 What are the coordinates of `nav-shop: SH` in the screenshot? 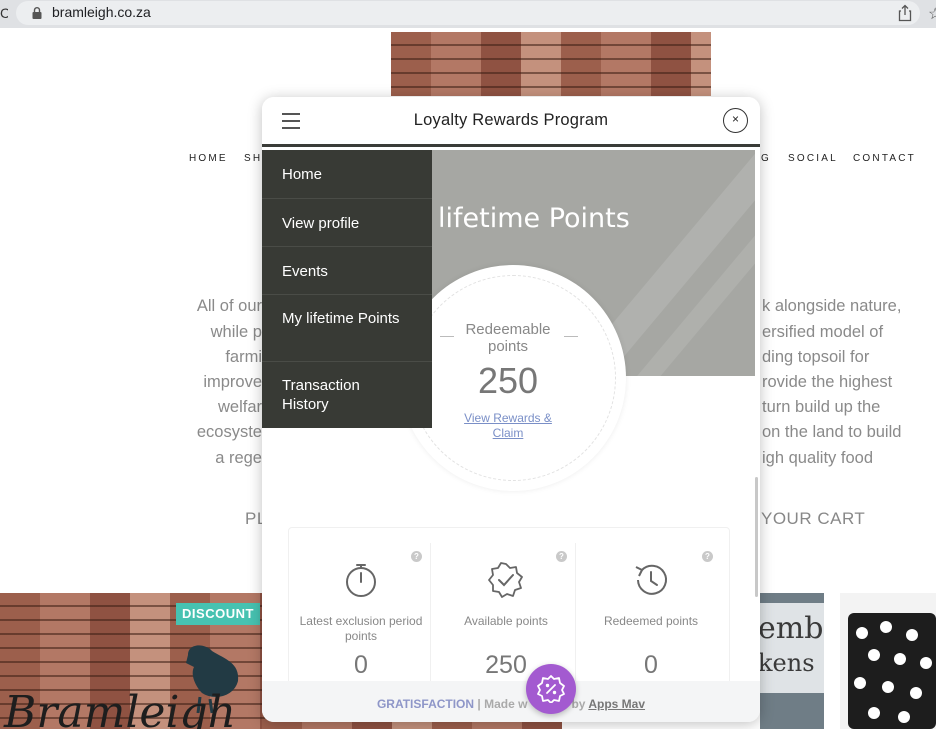 It's located at (253, 158).